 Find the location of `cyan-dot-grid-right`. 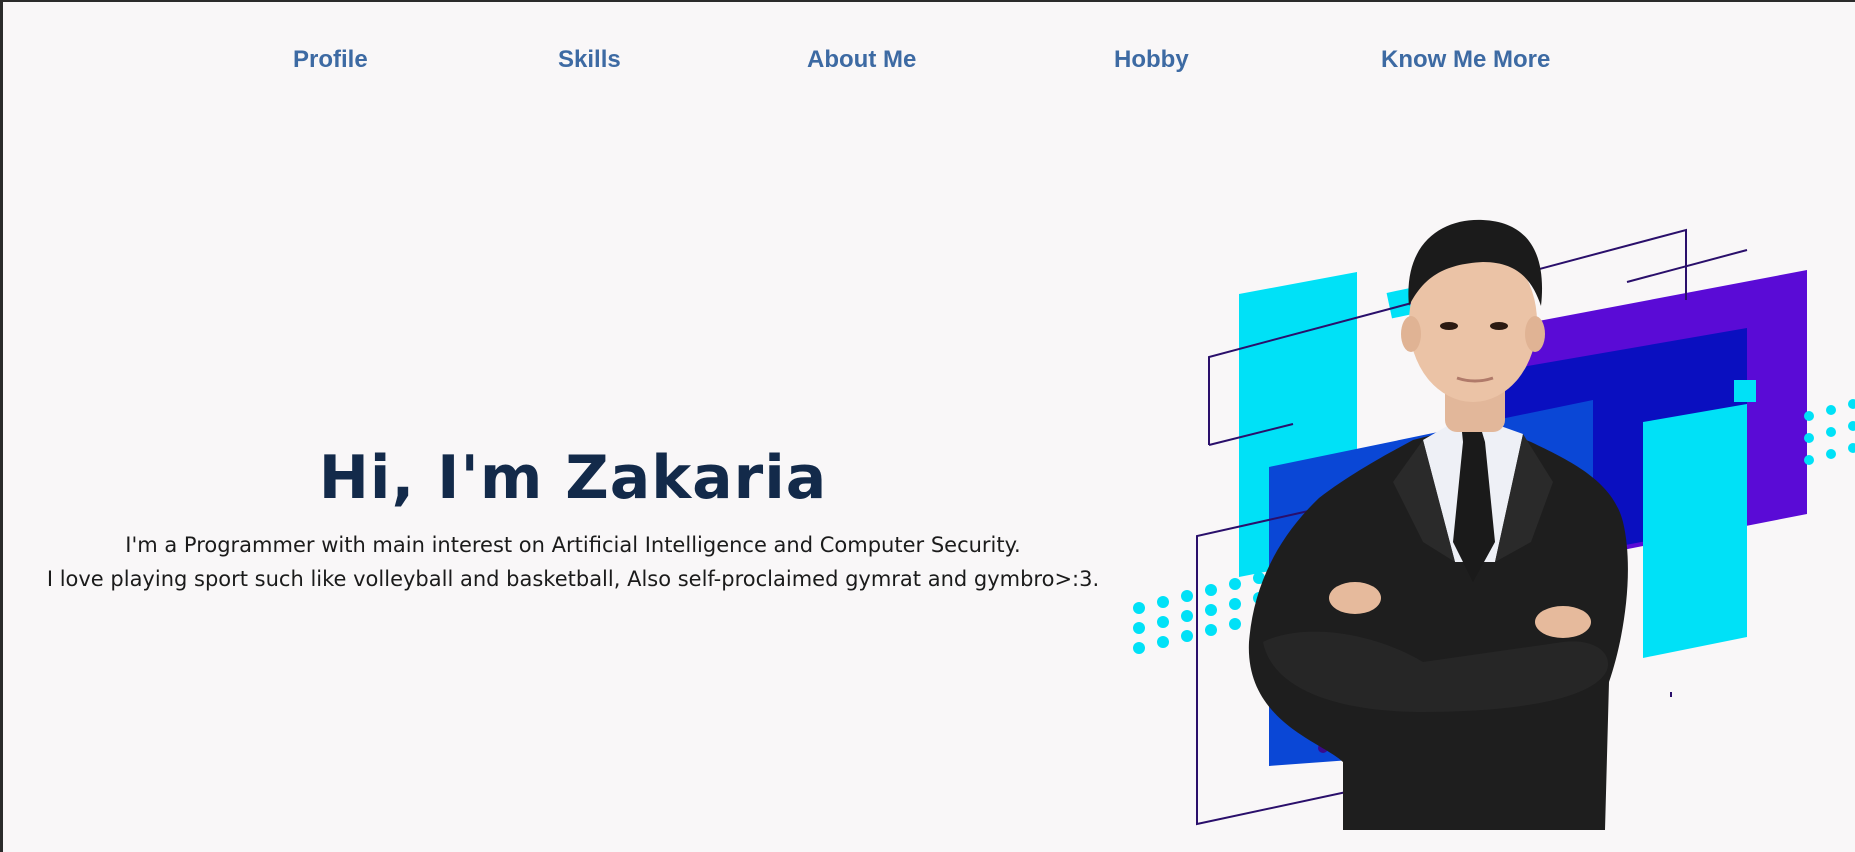

cyan-dot-grid-right is located at coordinates (1829, 432).